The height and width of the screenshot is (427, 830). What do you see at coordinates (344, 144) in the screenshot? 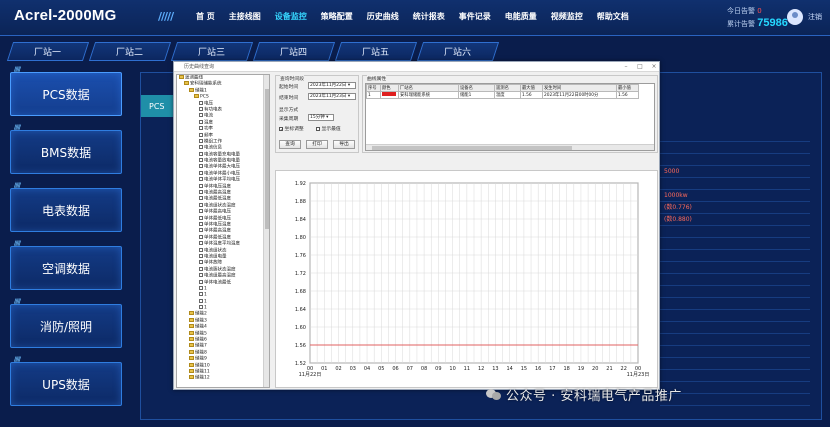
I see `export-button: 导出` at bounding box center [344, 144].